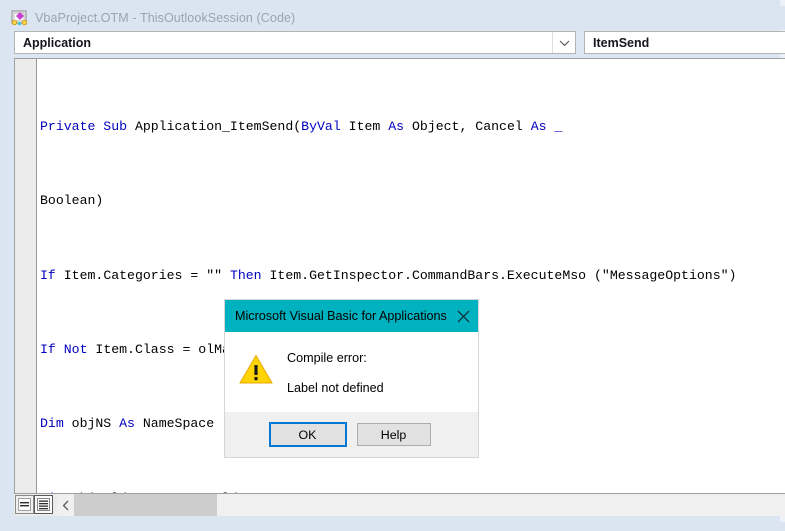 The height and width of the screenshot is (531, 785). I want to click on dialog-message-line-1: Compile error:, so click(327, 358).